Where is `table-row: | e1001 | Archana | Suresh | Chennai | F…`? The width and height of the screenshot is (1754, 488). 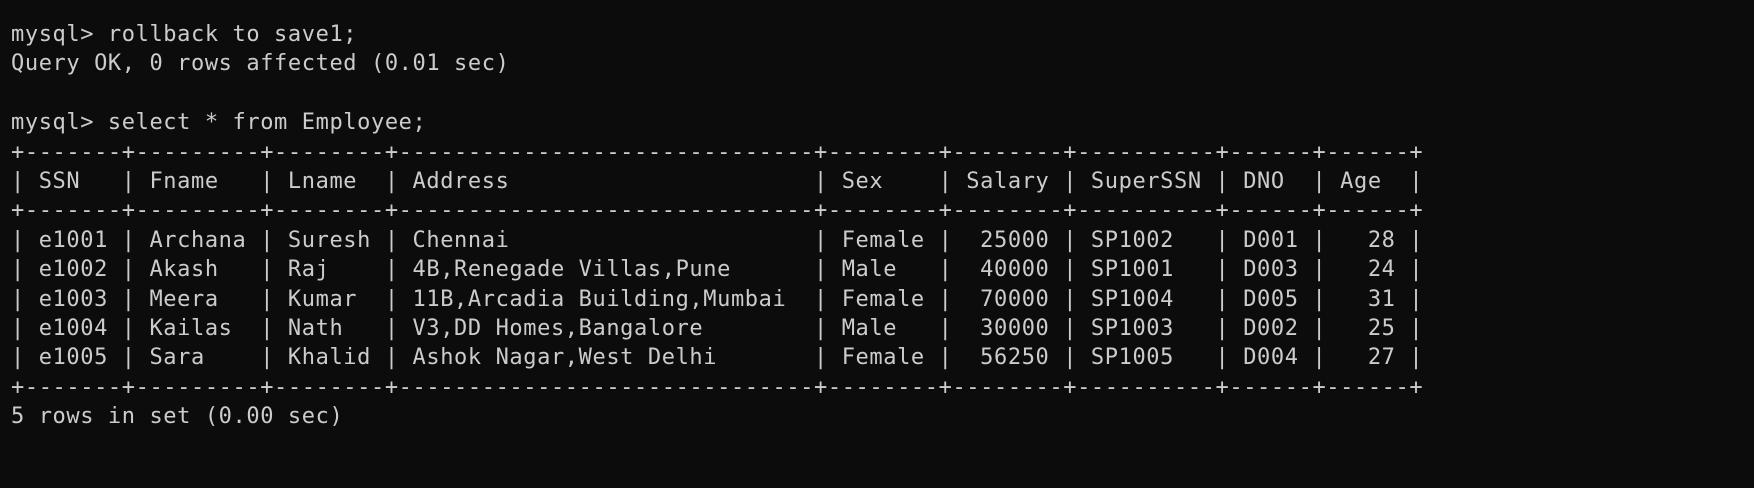 table-row: | e1001 | Archana | Suresh | Chennai | F… is located at coordinates (717, 240).